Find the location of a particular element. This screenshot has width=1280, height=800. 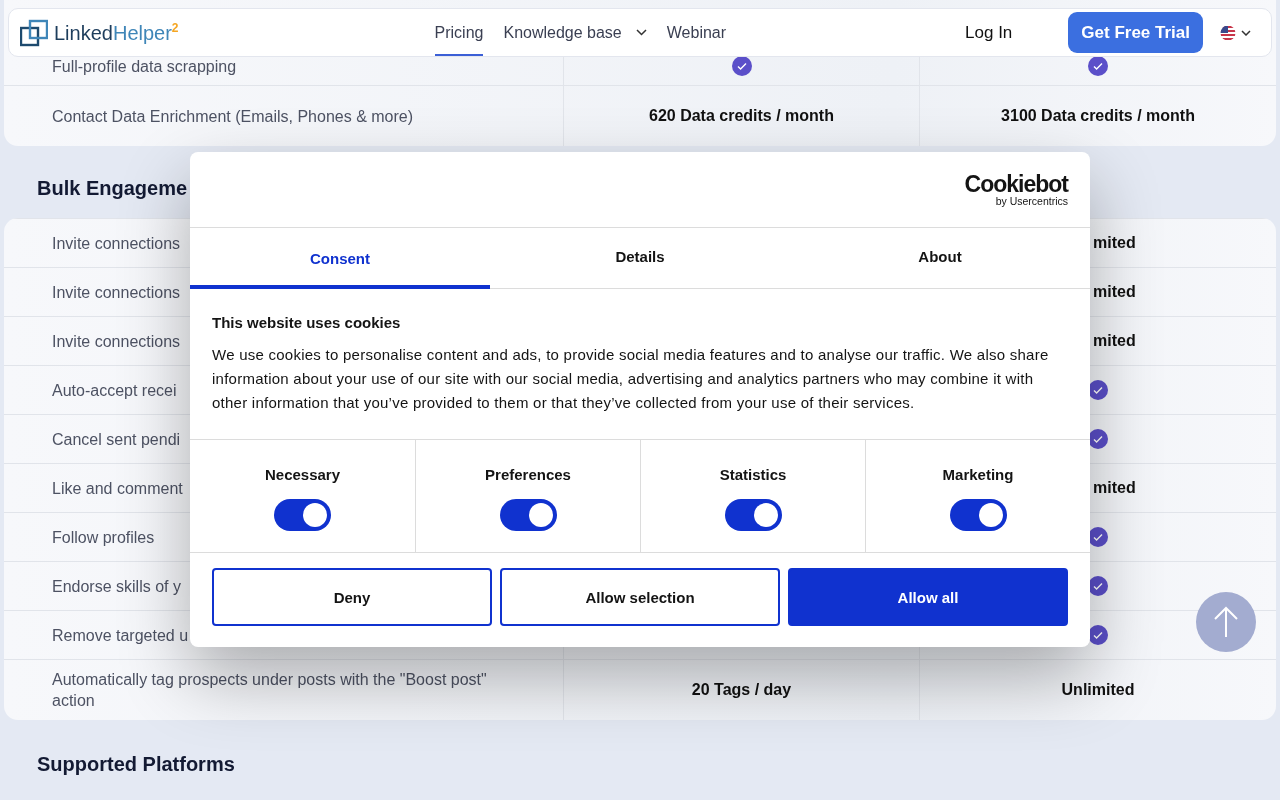

plan-value: 620 Data credits / month is located at coordinates (741, 116).